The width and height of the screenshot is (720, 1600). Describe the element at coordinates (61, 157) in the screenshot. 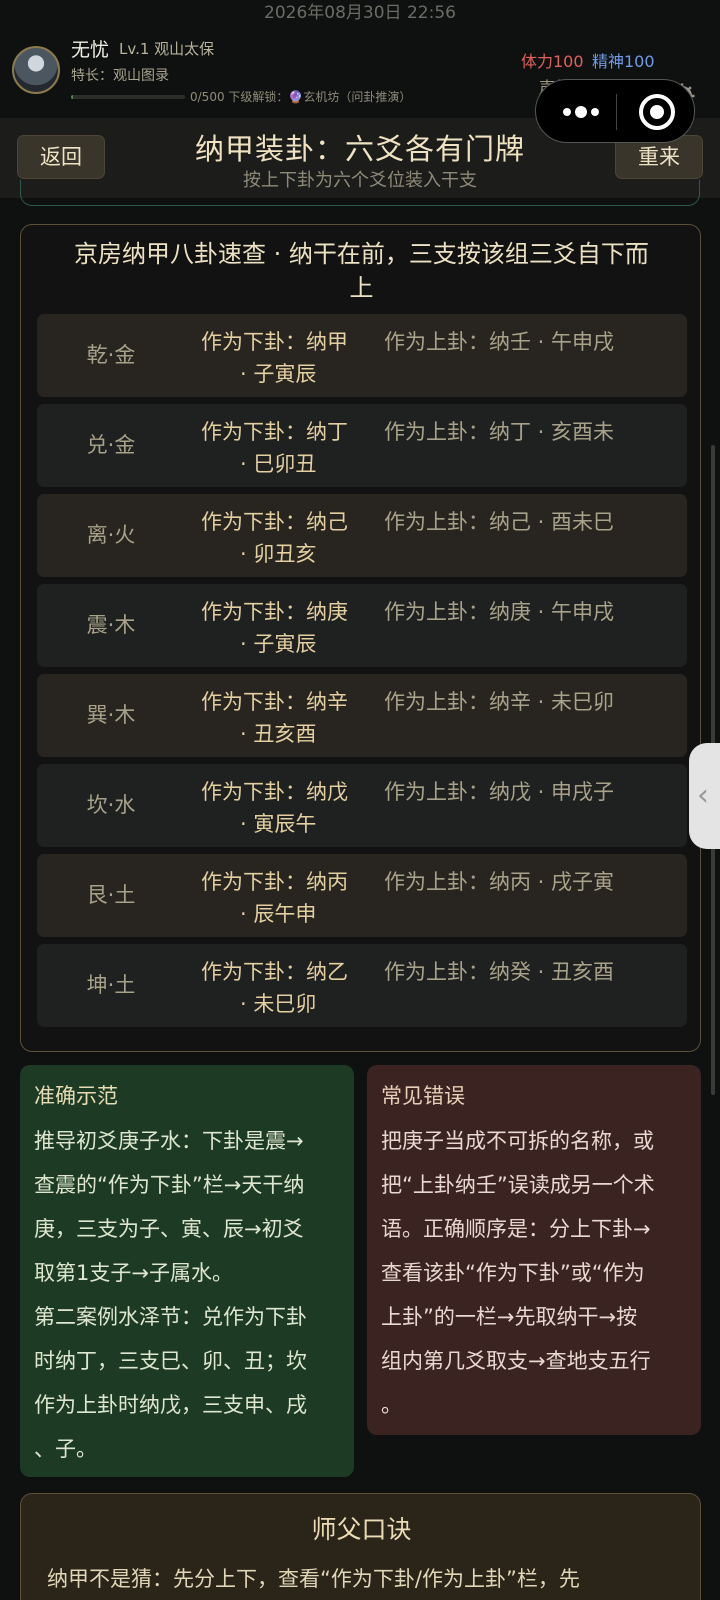

I see `back-button: 返回` at that location.